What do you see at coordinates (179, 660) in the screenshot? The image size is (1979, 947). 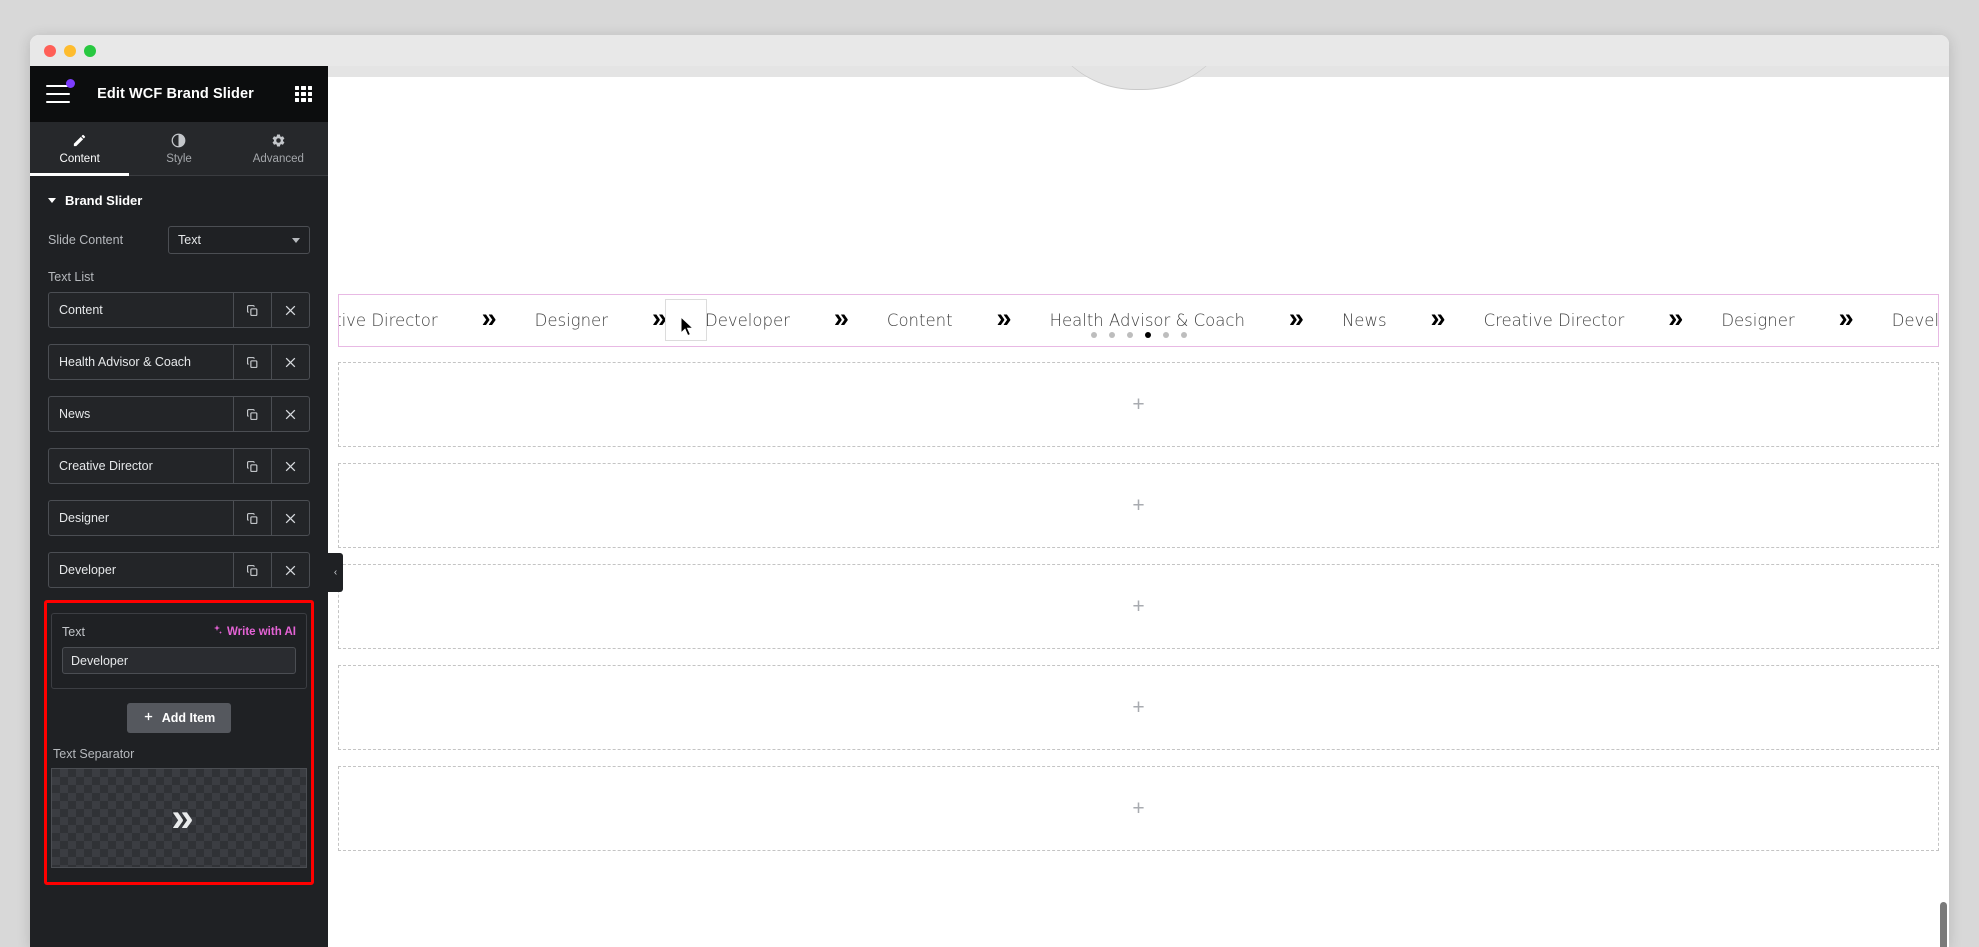 I see `text-input` at bounding box center [179, 660].